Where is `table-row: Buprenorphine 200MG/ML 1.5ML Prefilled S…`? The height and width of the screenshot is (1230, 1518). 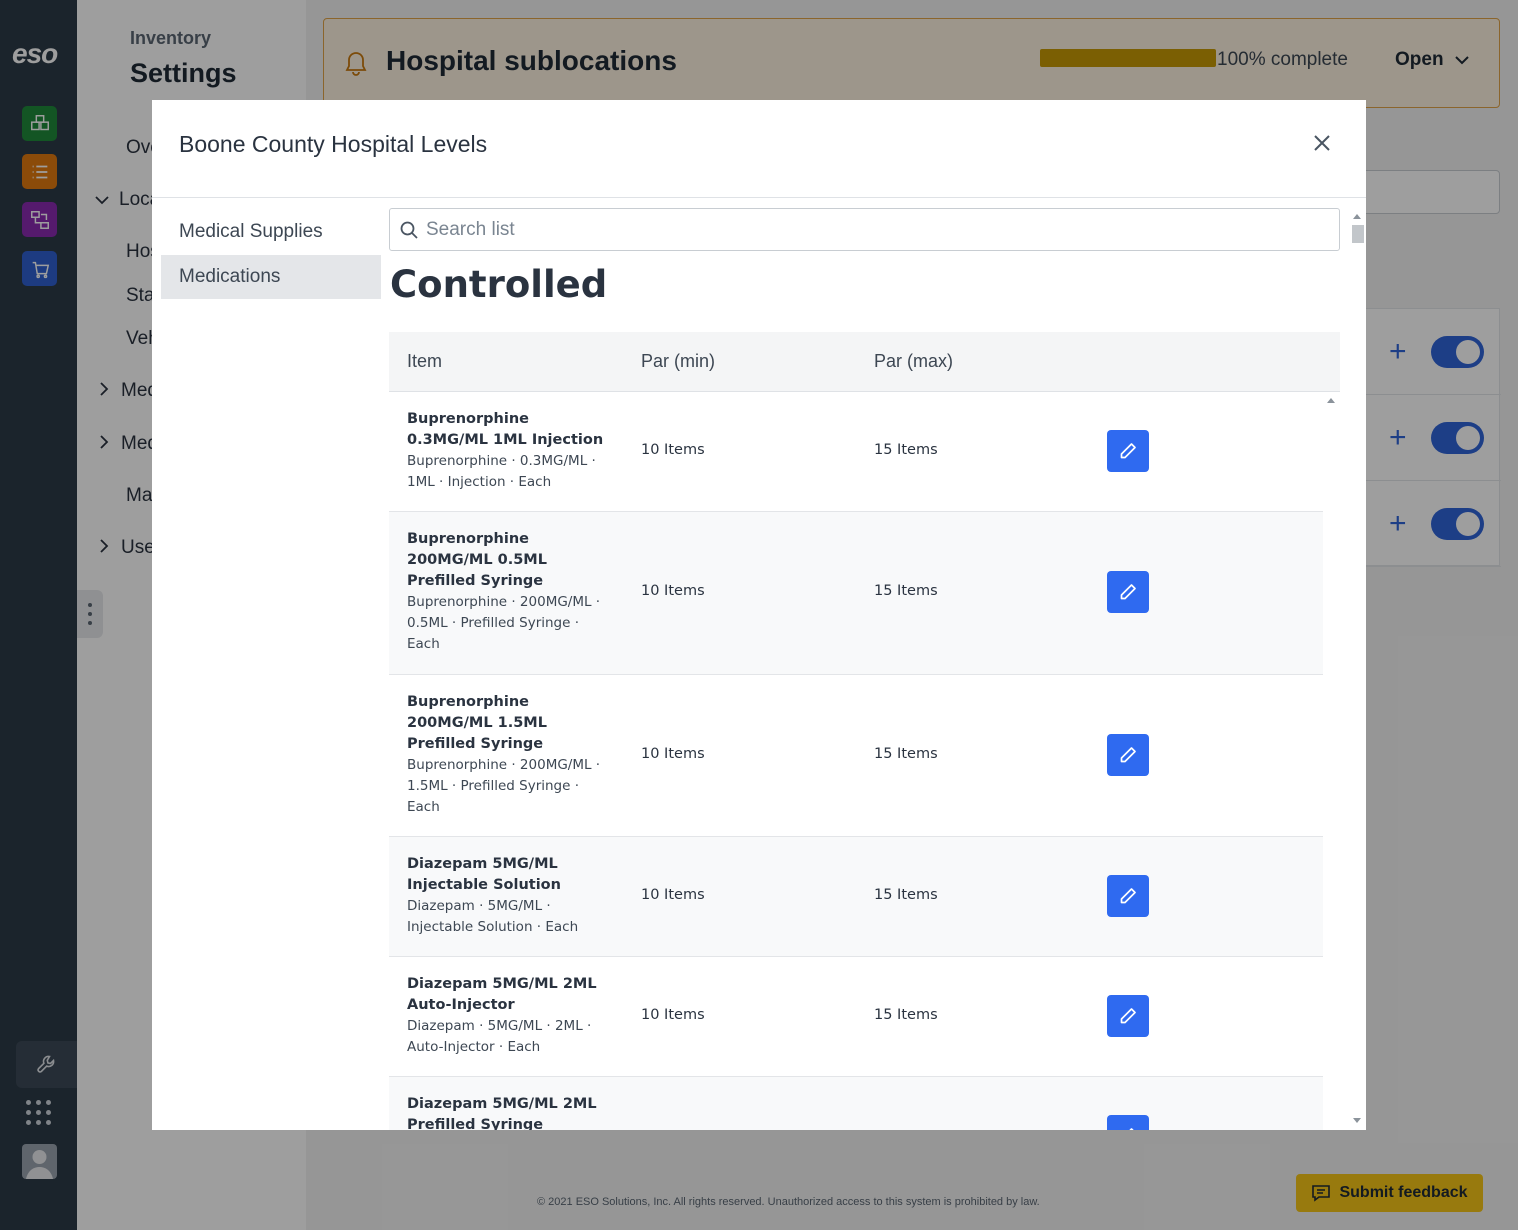 table-row: Buprenorphine 200MG/ML 1.5ML Prefilled S… is located at coordinates (856, 756).